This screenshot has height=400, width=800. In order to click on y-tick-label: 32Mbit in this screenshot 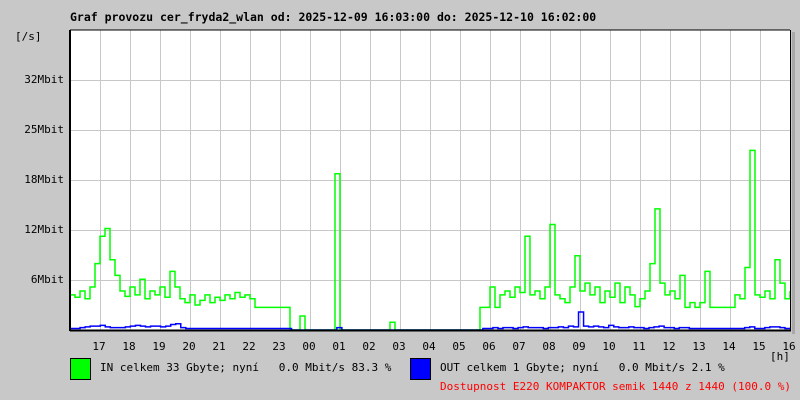, I will do `click(44, 79)`.